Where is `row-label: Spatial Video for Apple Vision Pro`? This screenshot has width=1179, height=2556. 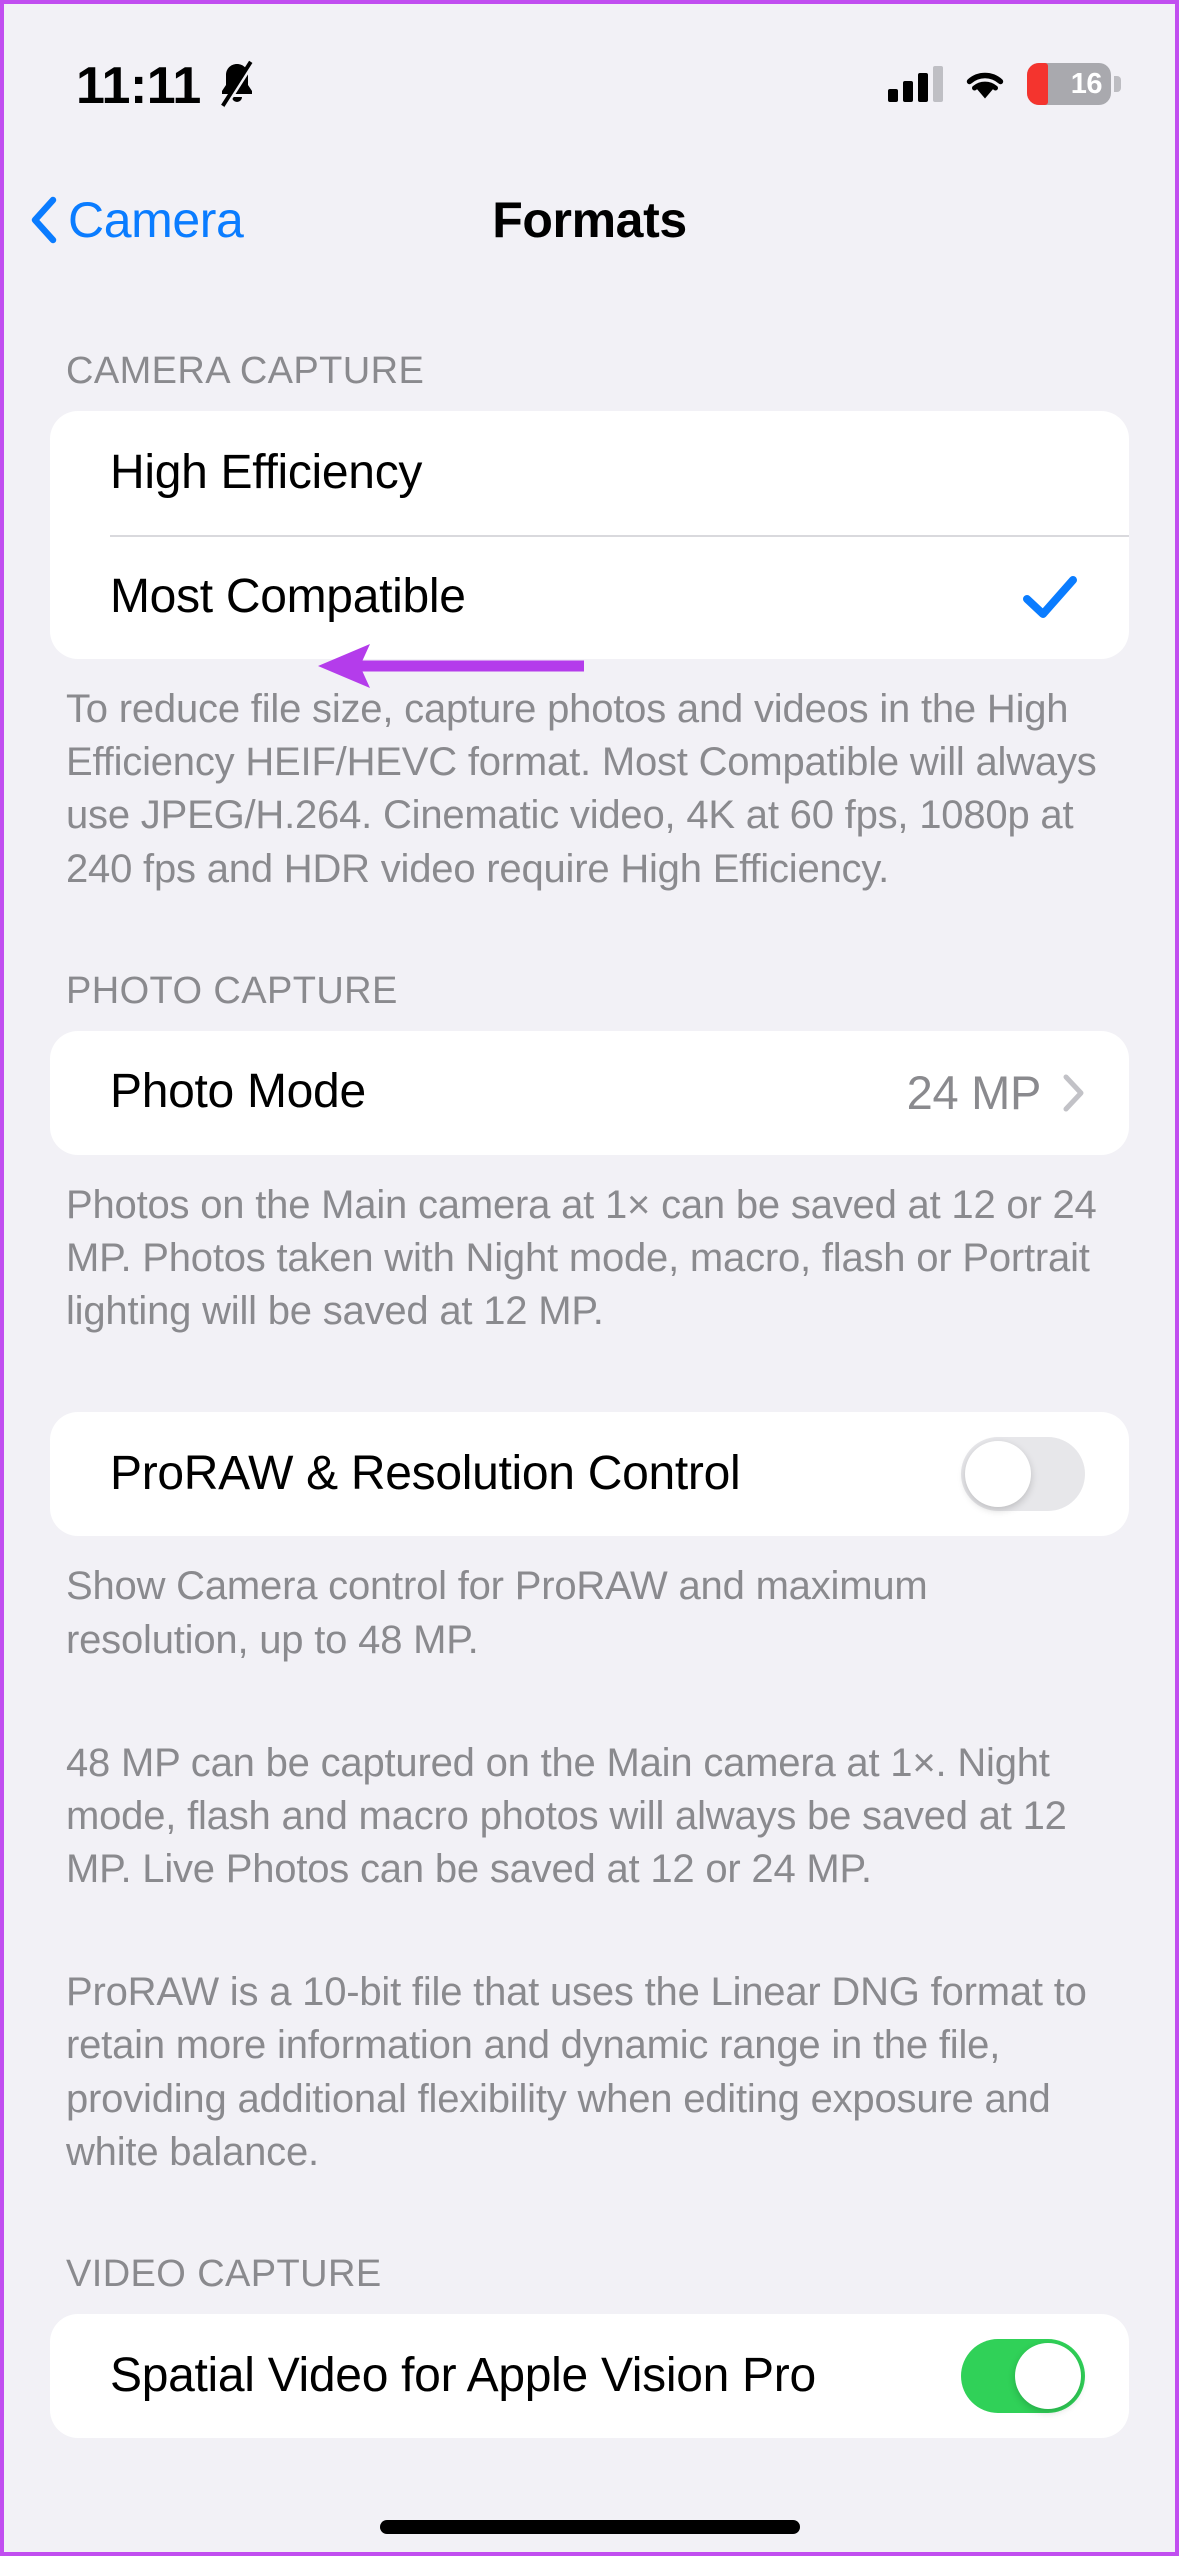
row-label: Spatial Video for Apple Vision Pro is located at coordinates (463, 2375).